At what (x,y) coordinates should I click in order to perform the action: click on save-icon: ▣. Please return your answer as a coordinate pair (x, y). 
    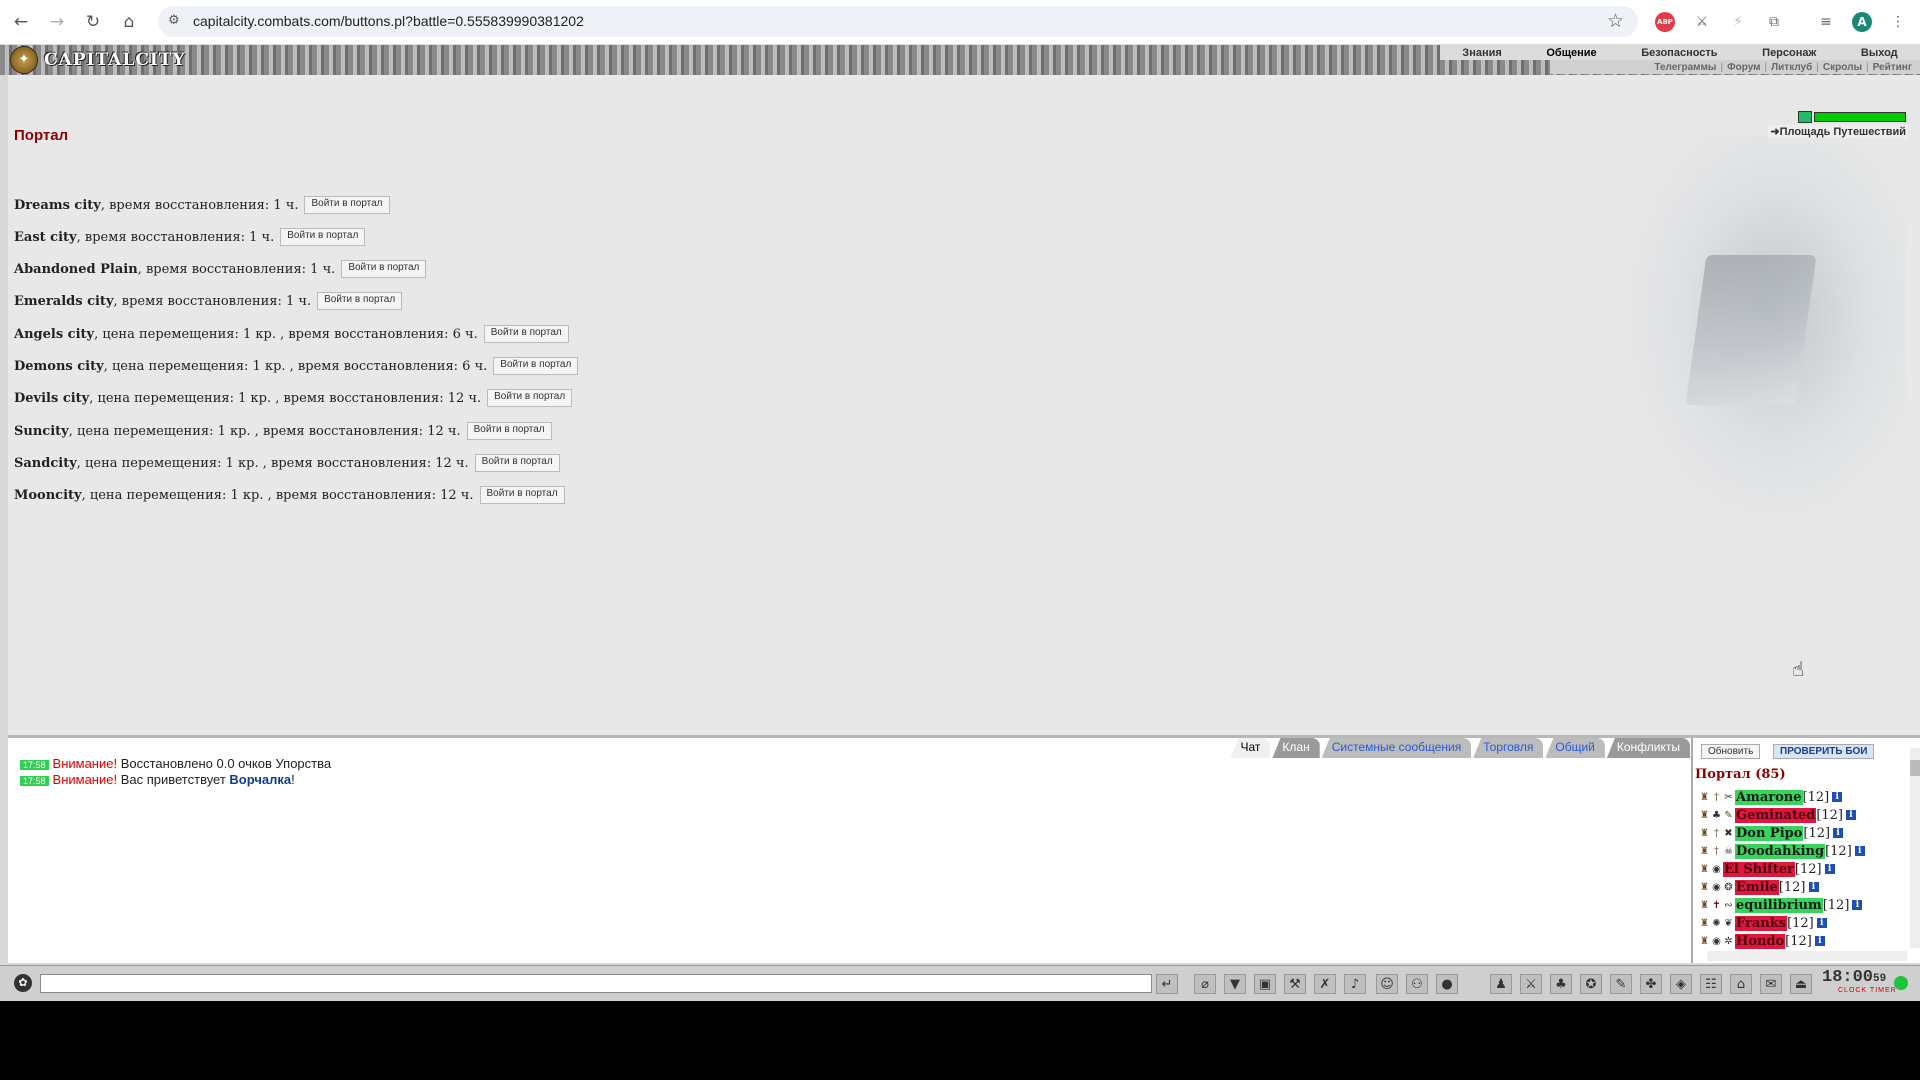
    Looking at the image, I should click on (1265, 984).